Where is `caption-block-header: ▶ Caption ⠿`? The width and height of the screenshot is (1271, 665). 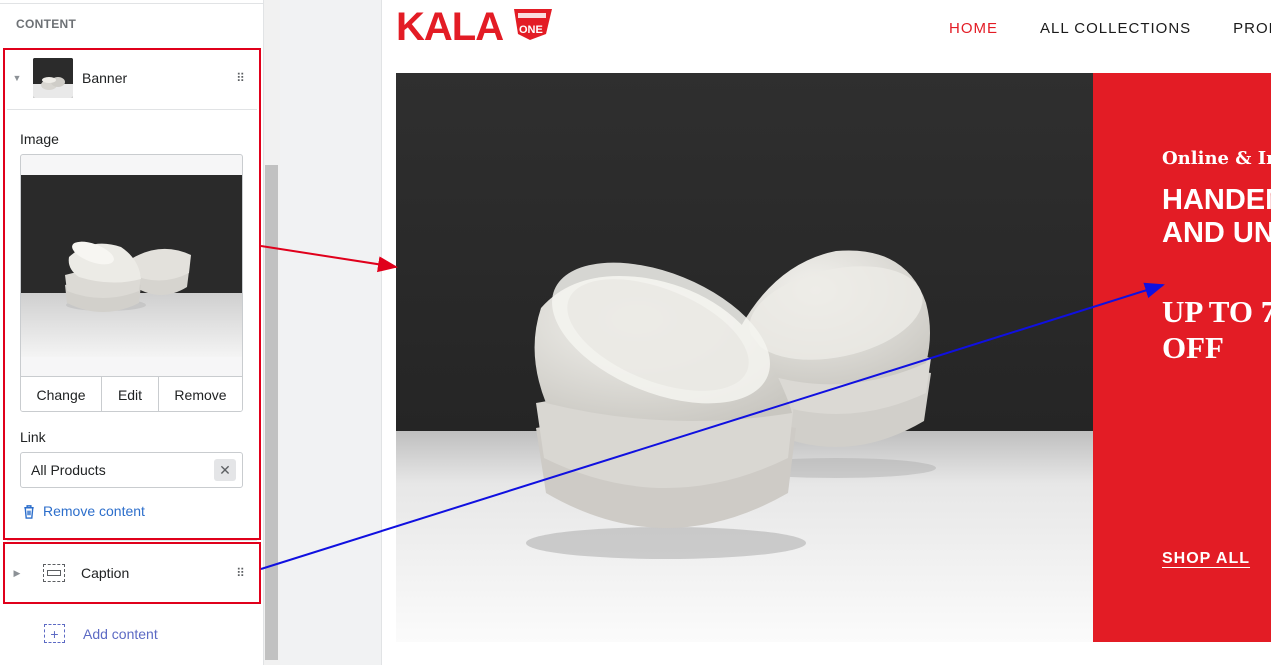 caption-block-header: ▶ Caption ⠿ is located at coordinates (132, 573).